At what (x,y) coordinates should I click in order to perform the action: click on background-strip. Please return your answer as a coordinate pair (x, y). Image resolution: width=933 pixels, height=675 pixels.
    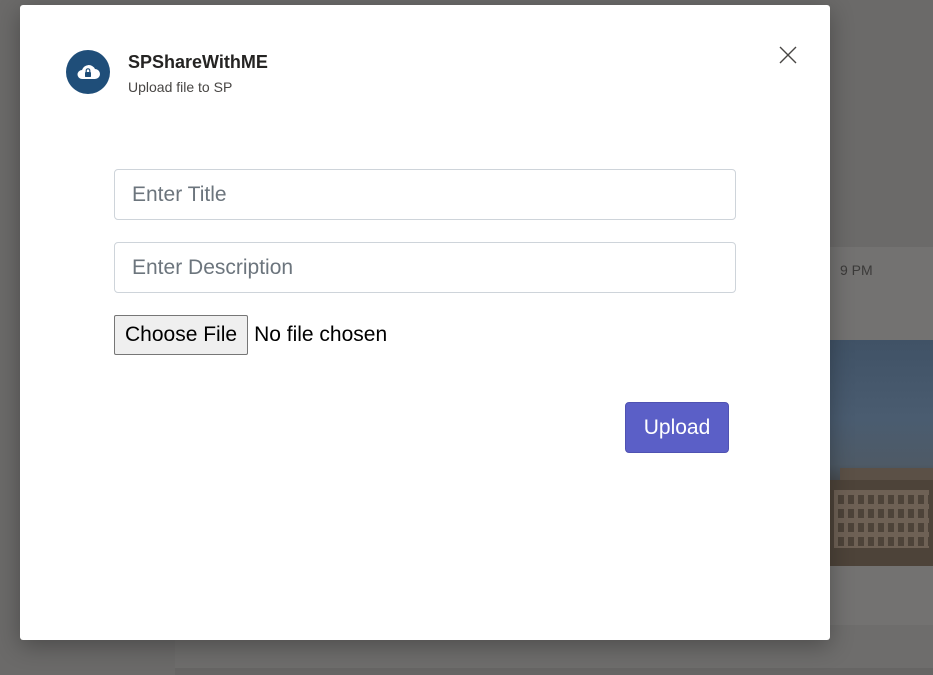
    Looking at the image, I should click on (554, 671).